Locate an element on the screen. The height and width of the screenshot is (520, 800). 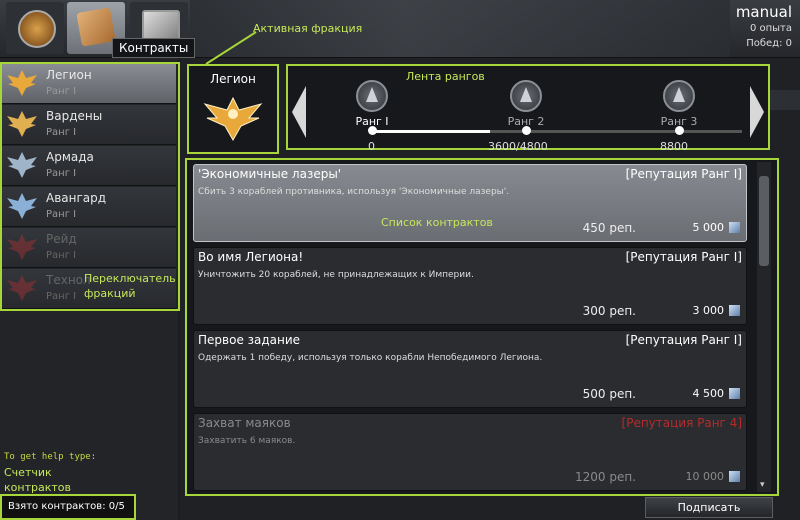
faction-name: Армада is located at coordinates (70, 157).